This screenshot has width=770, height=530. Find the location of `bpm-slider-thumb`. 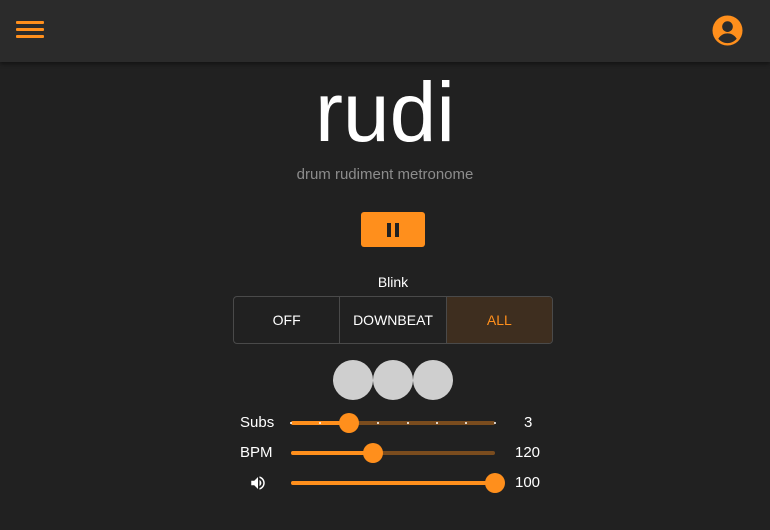

bpm-slider-thumb is located at coordinates (372, 453).